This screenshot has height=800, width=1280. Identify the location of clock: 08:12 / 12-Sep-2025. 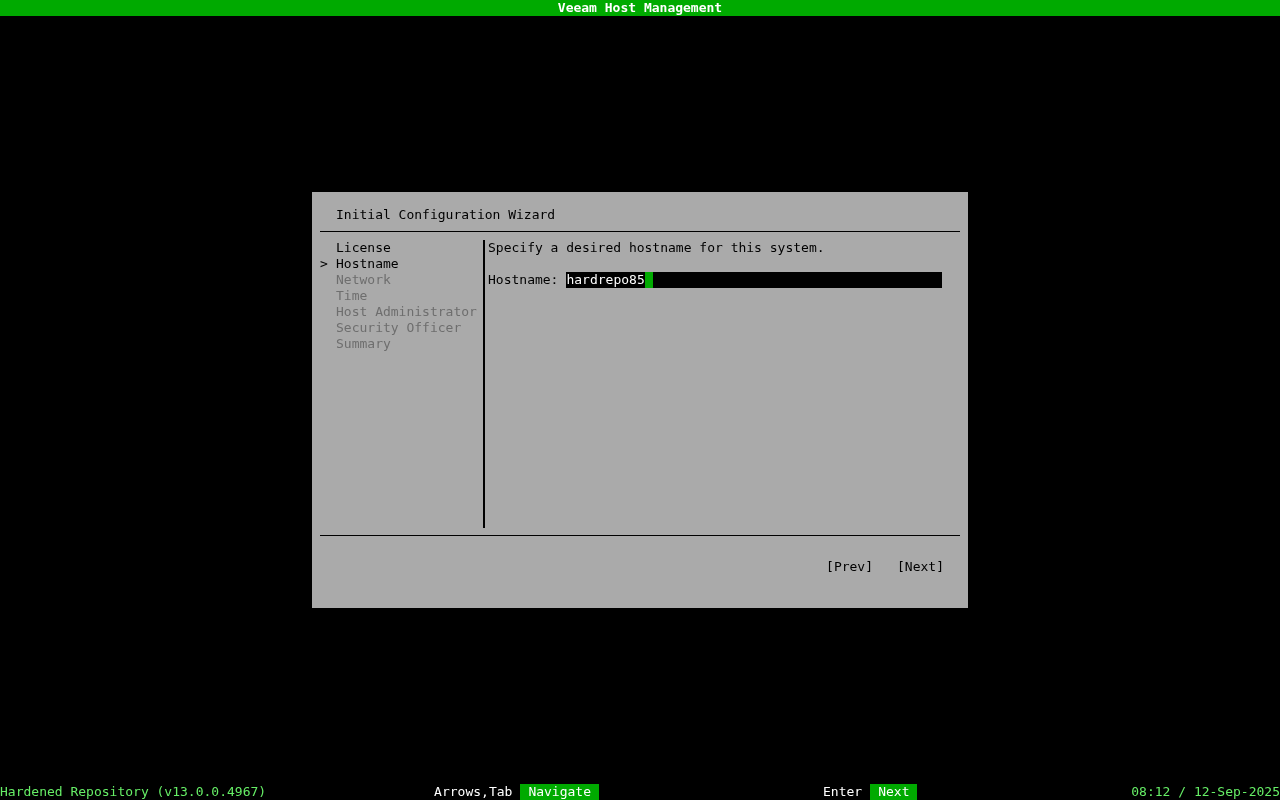
(1205, 792).